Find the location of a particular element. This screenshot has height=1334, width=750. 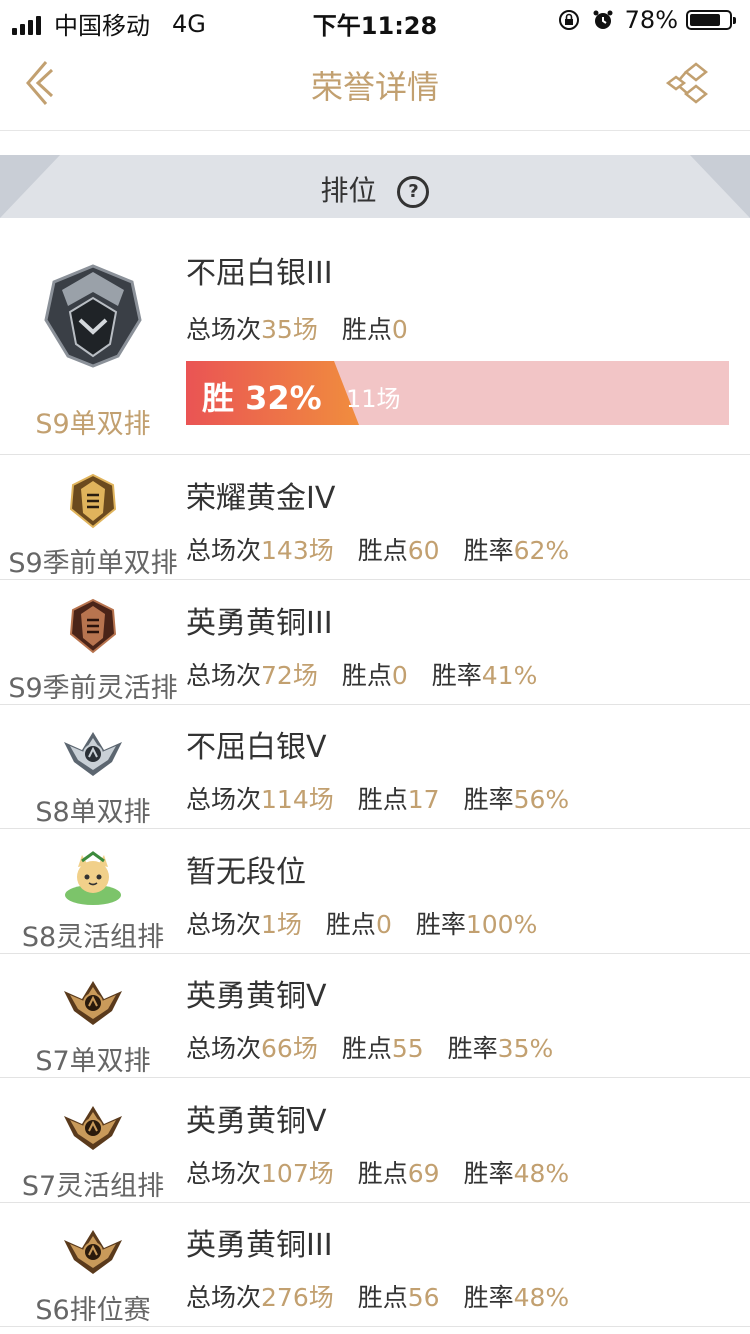

games-value: 107场 is located at coordinates (297, 1173).